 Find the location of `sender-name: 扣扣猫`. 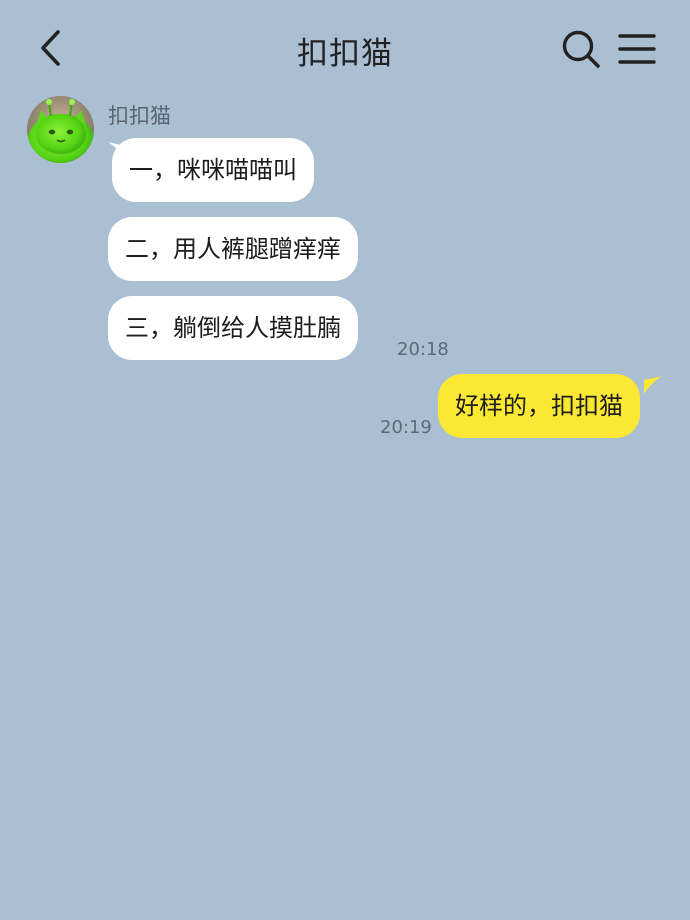

sender-name: 扣扣猫 is located at coordinates (139, 116).